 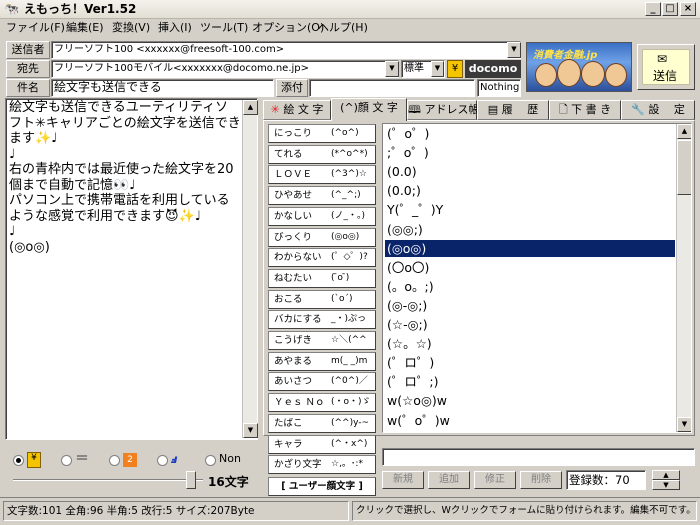 I want to click on slider-track, so click(x=108, y=480).